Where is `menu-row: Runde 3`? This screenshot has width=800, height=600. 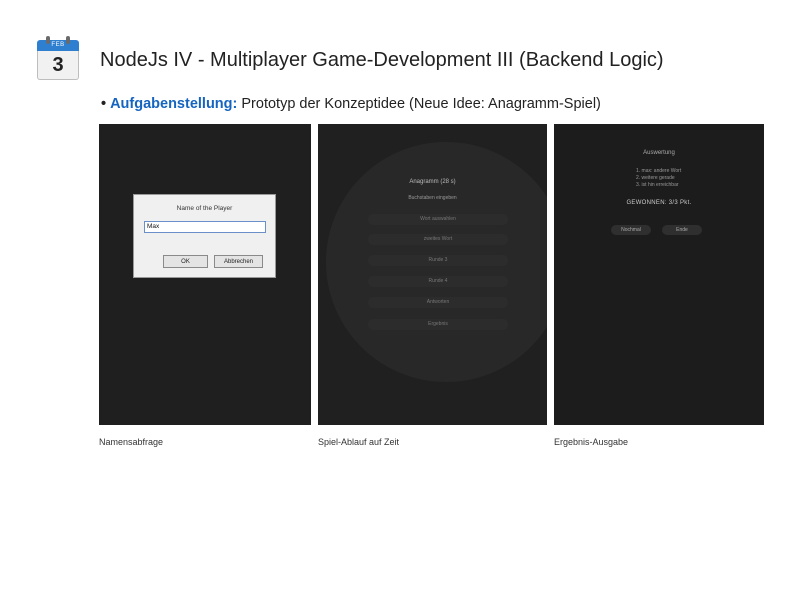 menu-row: Runde 3 is located at coordinates (438, 260).